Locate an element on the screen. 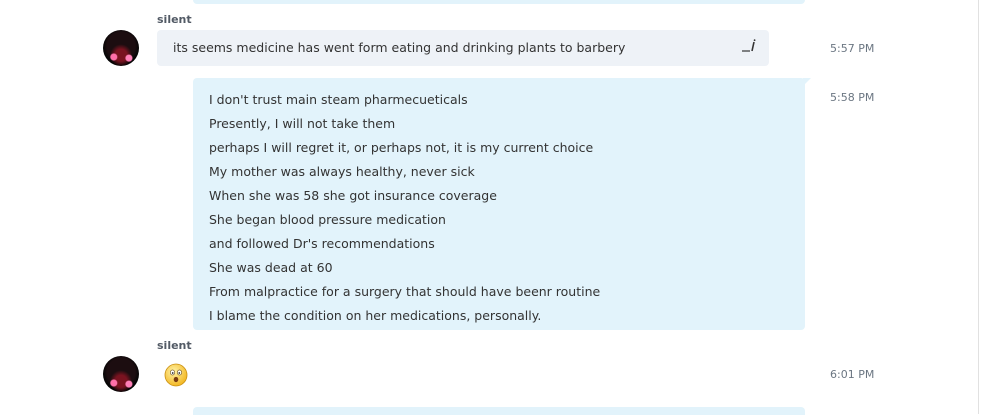 Image resolution: width=981 pixels, height=415 pixels. surprised-face-emoji is located at coordinates (176, 375).